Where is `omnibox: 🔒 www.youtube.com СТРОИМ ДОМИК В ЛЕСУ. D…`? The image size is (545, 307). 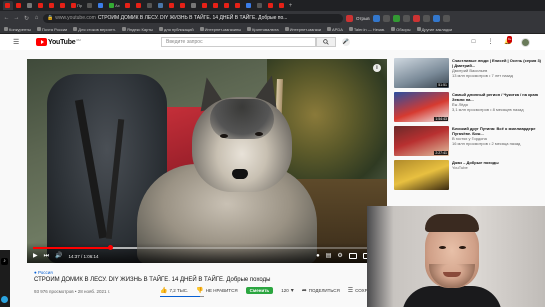
omnibox: 🔒 www.youtube.com СТРОИМ ДОМИК В ЛЕСУ. D… is located at coordinates (193, 18).